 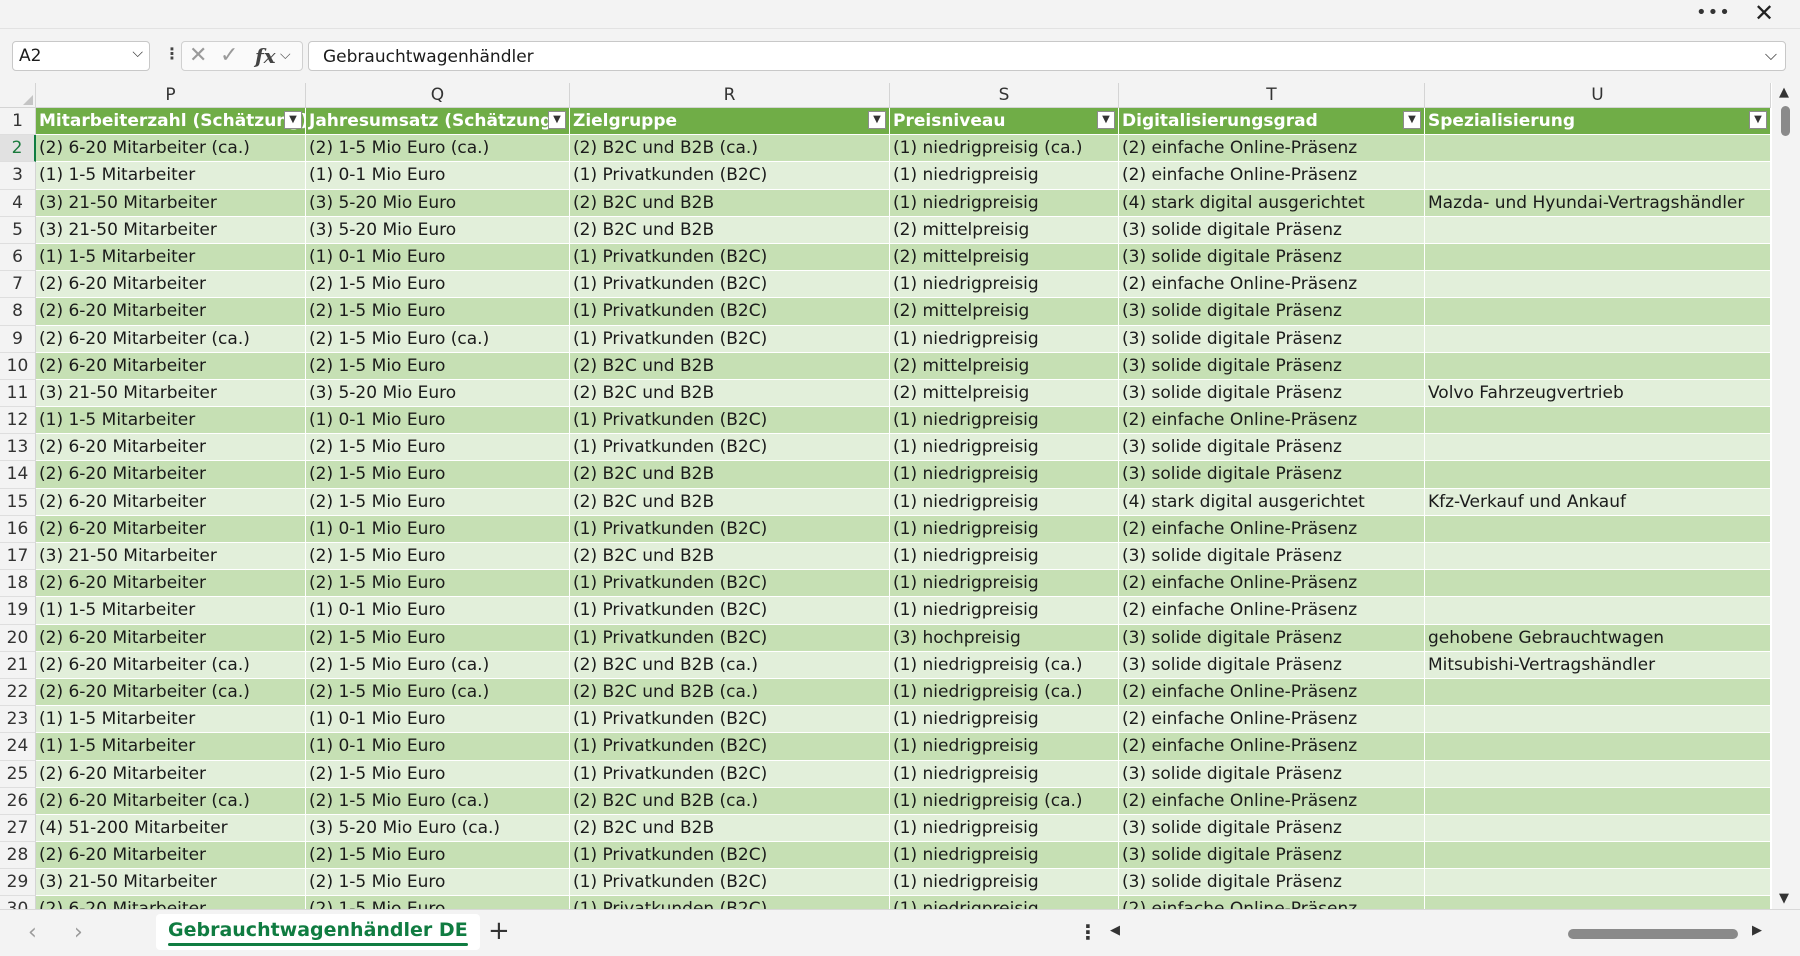 I want to click on row-number: 17, so click(x=18, y=557).